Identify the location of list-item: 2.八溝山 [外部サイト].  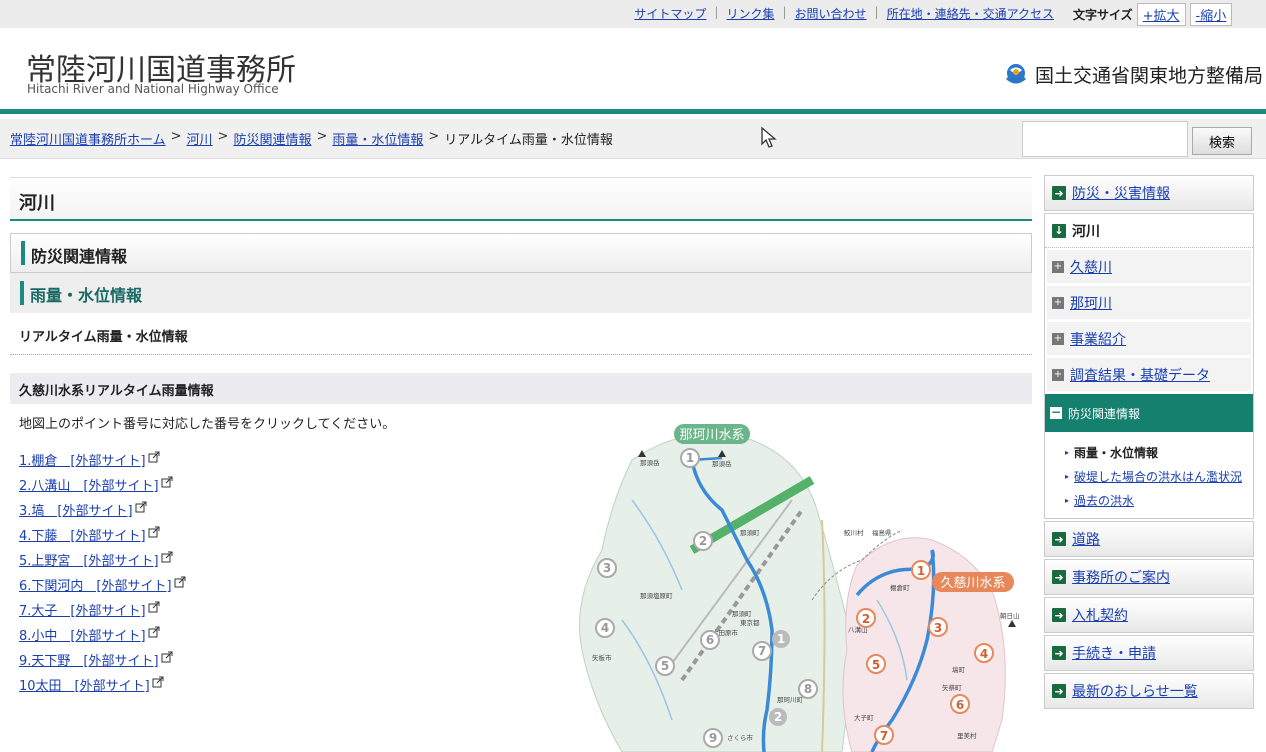
(102, 484).